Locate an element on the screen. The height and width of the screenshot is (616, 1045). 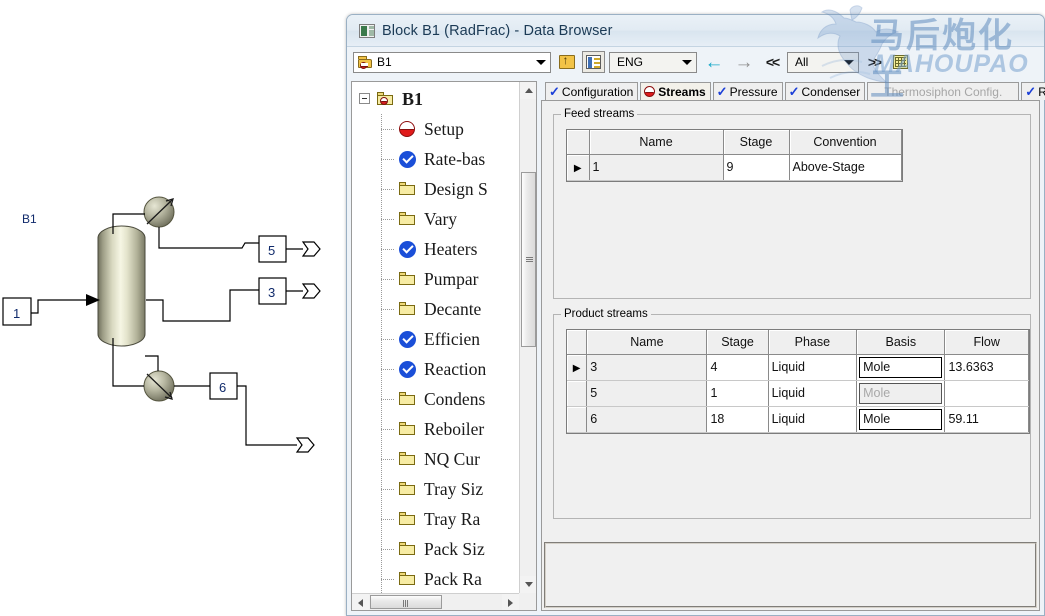
list-view-button is located at coordinates (593, 62).